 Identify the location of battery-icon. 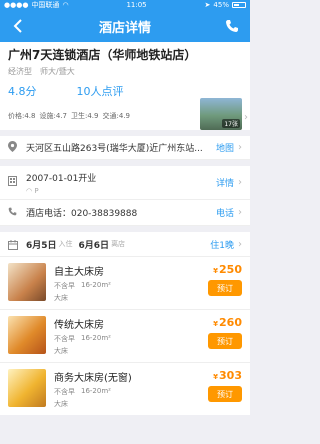
(238, 5).